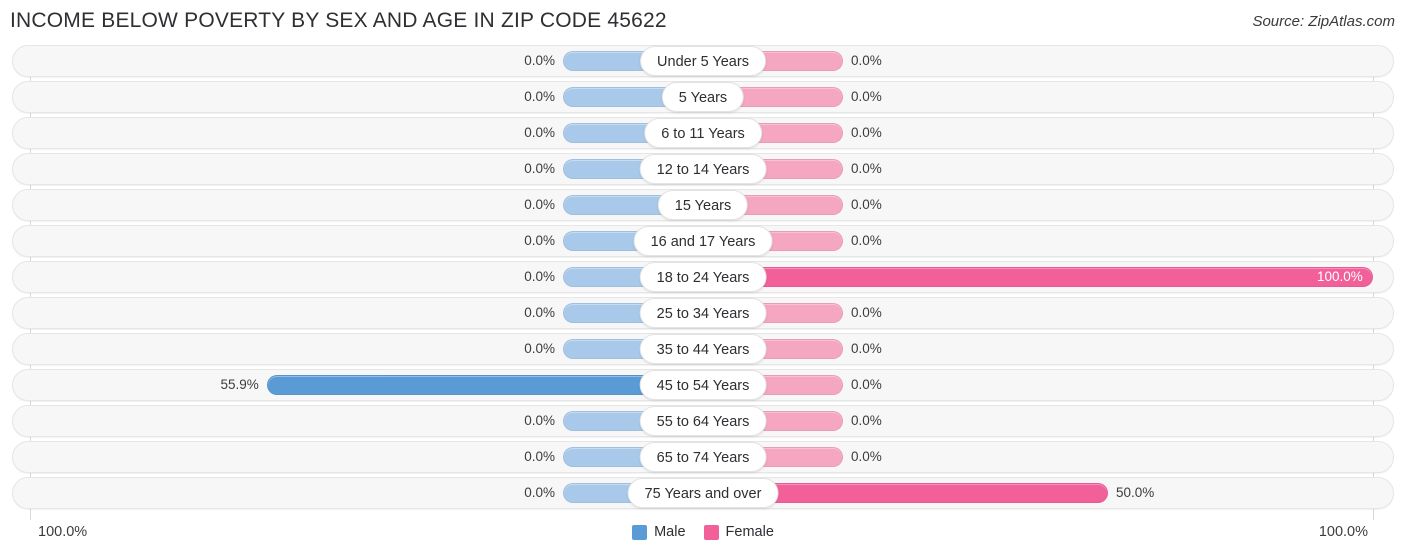 The height and width of the screenshot is (558, 1406). I want to click on table-row: 0.0% 100.0% 18 to 24 Years, so click(703, 277).